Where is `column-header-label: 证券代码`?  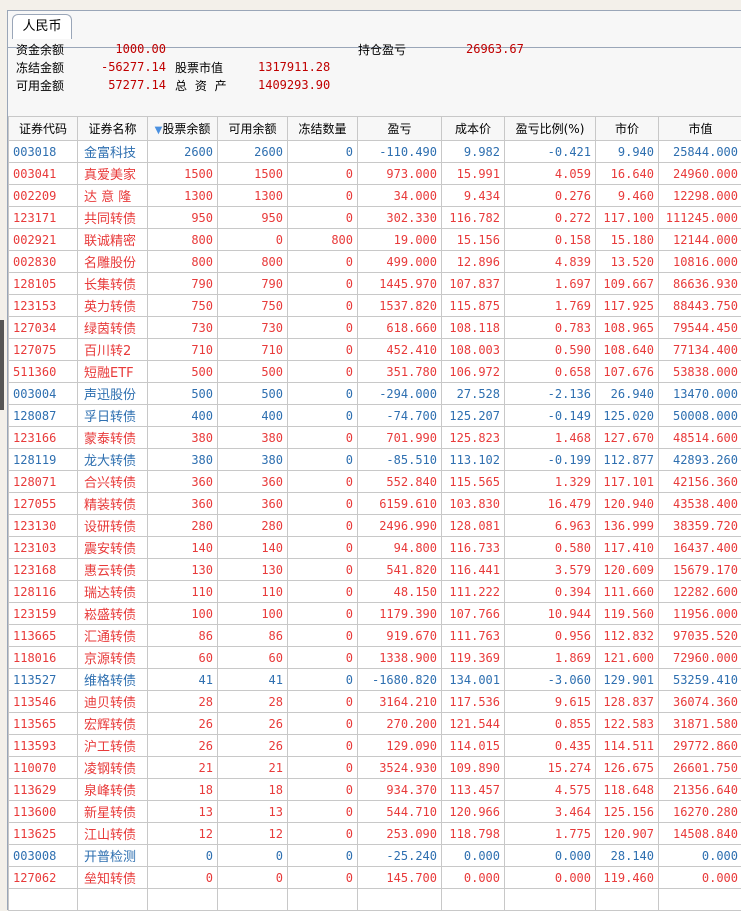 column-header-label: 证券代码 is located at coordinates (43, 129).